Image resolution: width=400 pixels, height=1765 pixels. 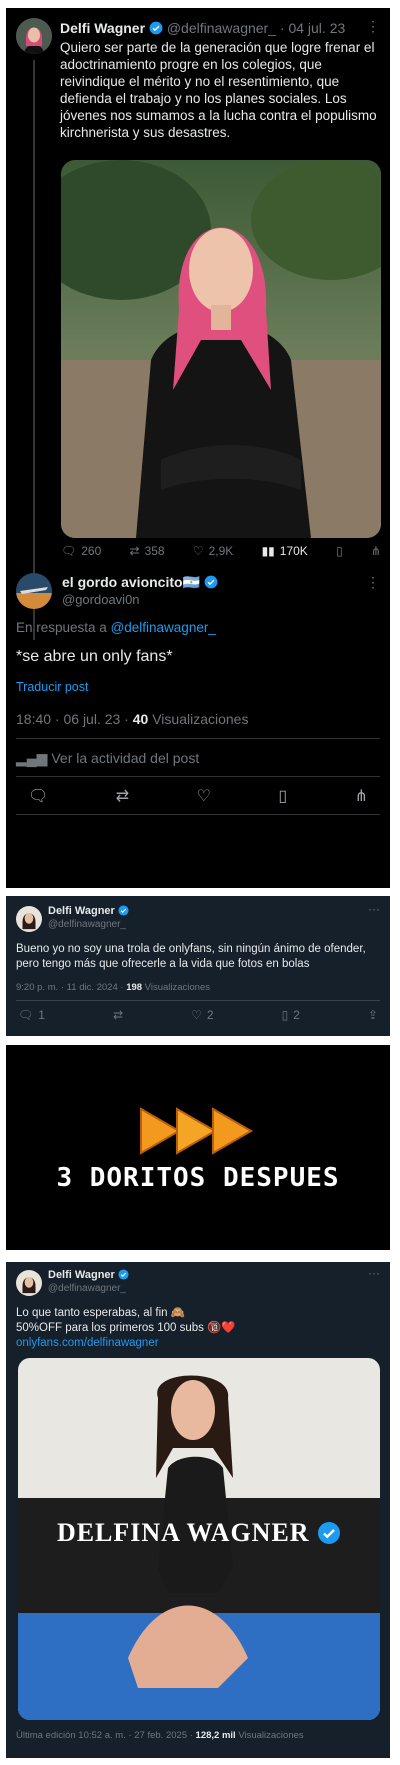 What do you see at coordinates (215, 1735) in the screenshot?
I see `views-count: 128,2 mil` at bounding box center [215, 1735].